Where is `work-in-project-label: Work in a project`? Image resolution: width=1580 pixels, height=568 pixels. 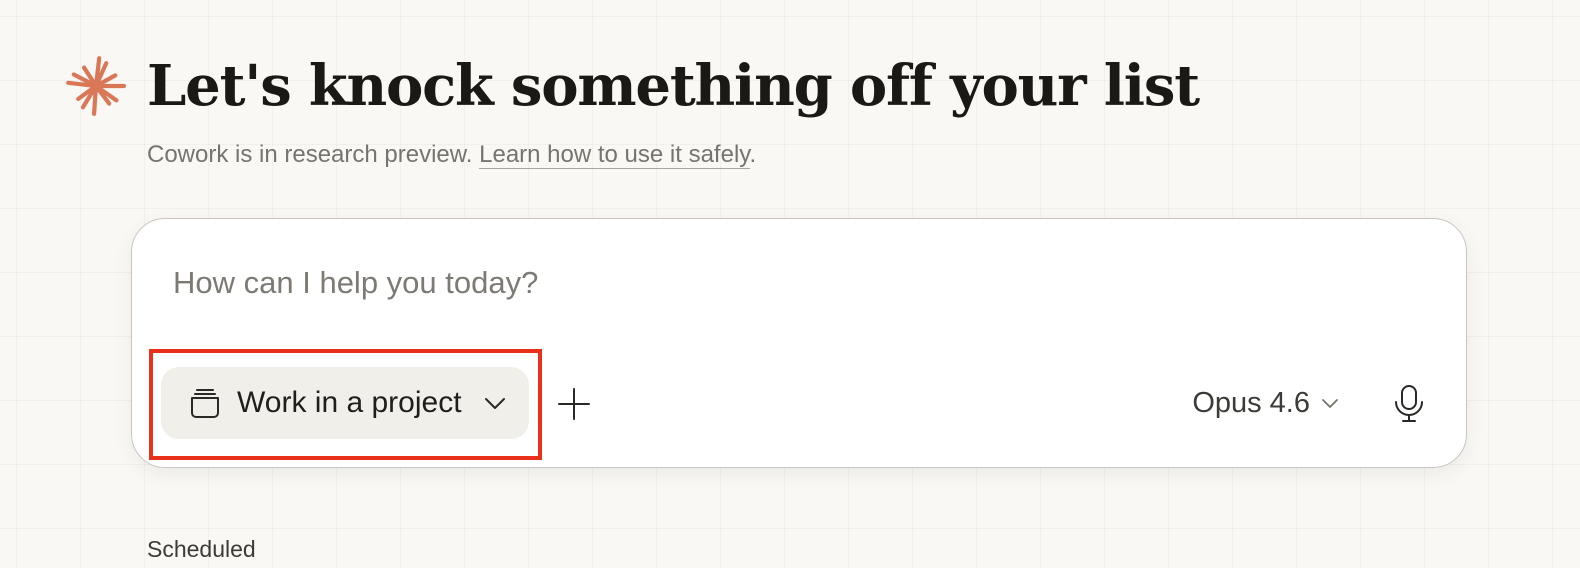
work-in-project-label: Work in a project is located at coordinates (349, 402).